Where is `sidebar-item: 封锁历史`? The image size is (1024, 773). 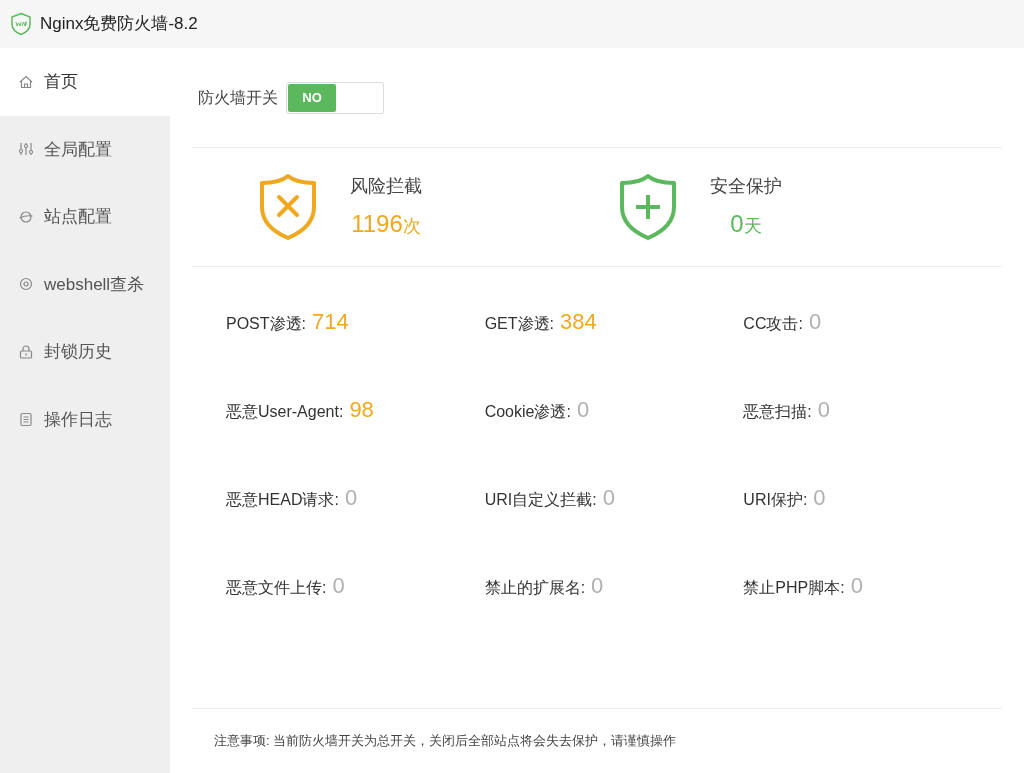
sidebar-item: 封锁历史 is located at coordinates (85, 352).